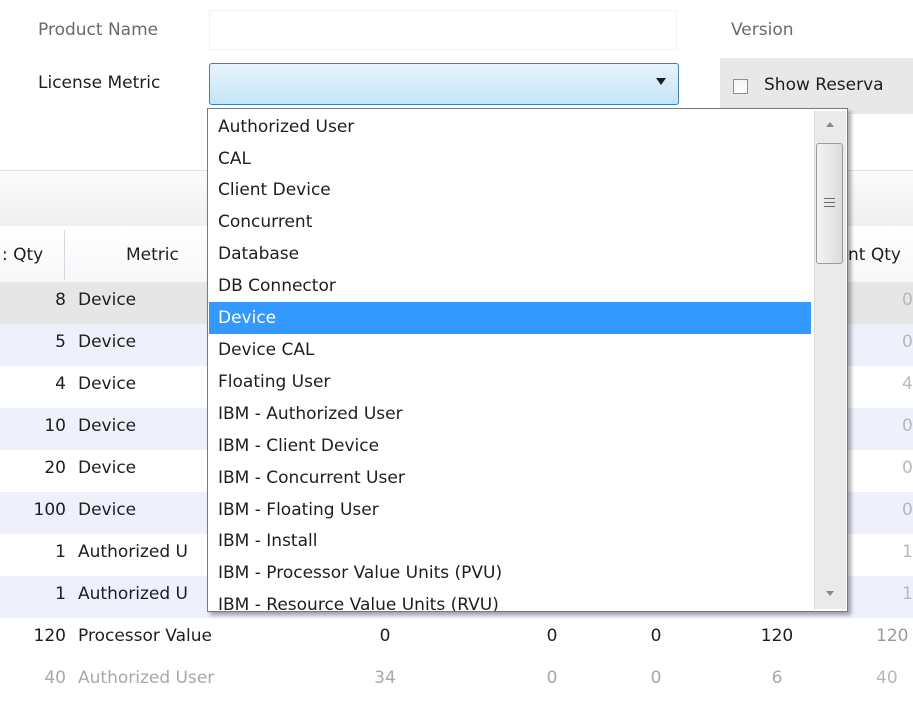  Describe the element at coordinates (510, 446) in the screenshot. I see `dropdown-option: IBM - Client Device` at that location.